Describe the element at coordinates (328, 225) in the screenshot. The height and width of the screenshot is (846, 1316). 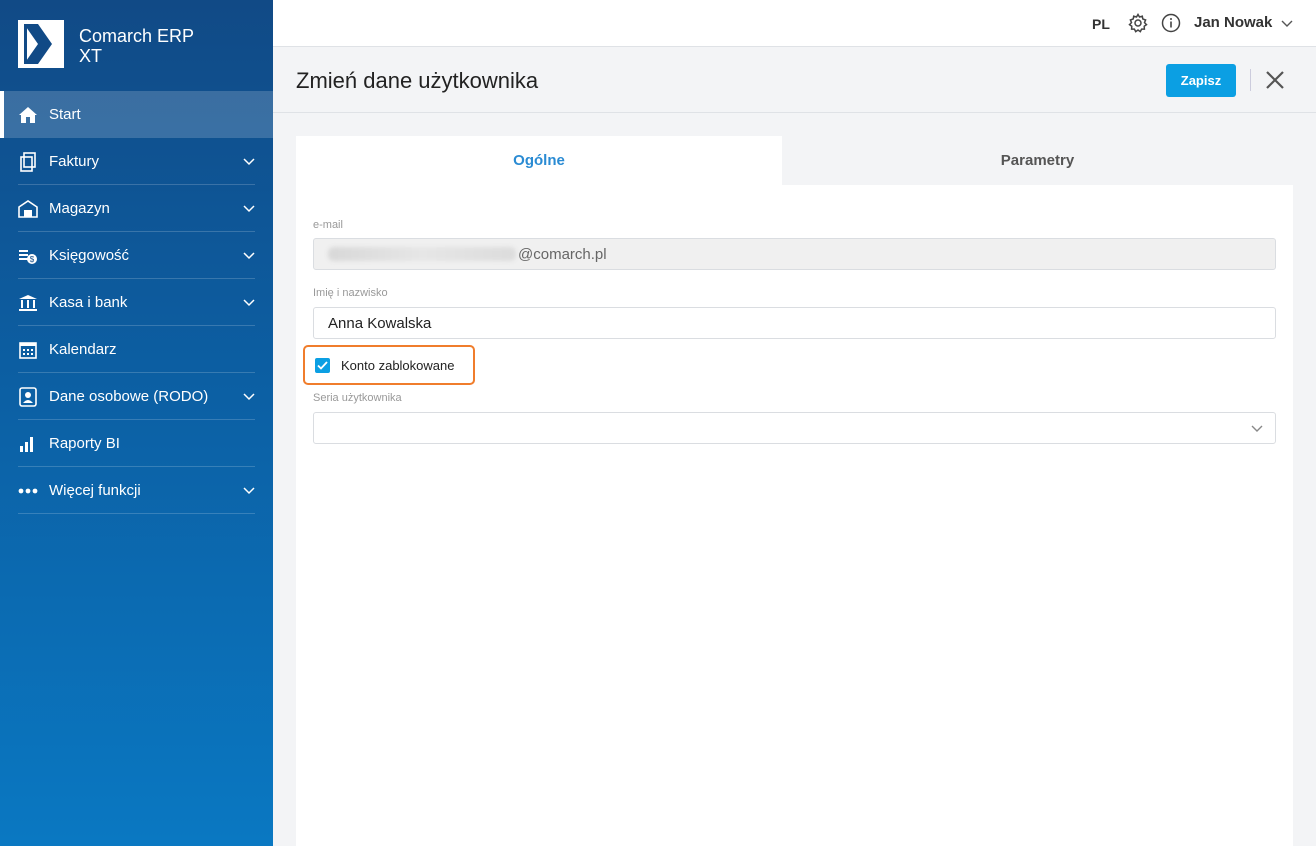
I see `email-label: e-mail` at that location.